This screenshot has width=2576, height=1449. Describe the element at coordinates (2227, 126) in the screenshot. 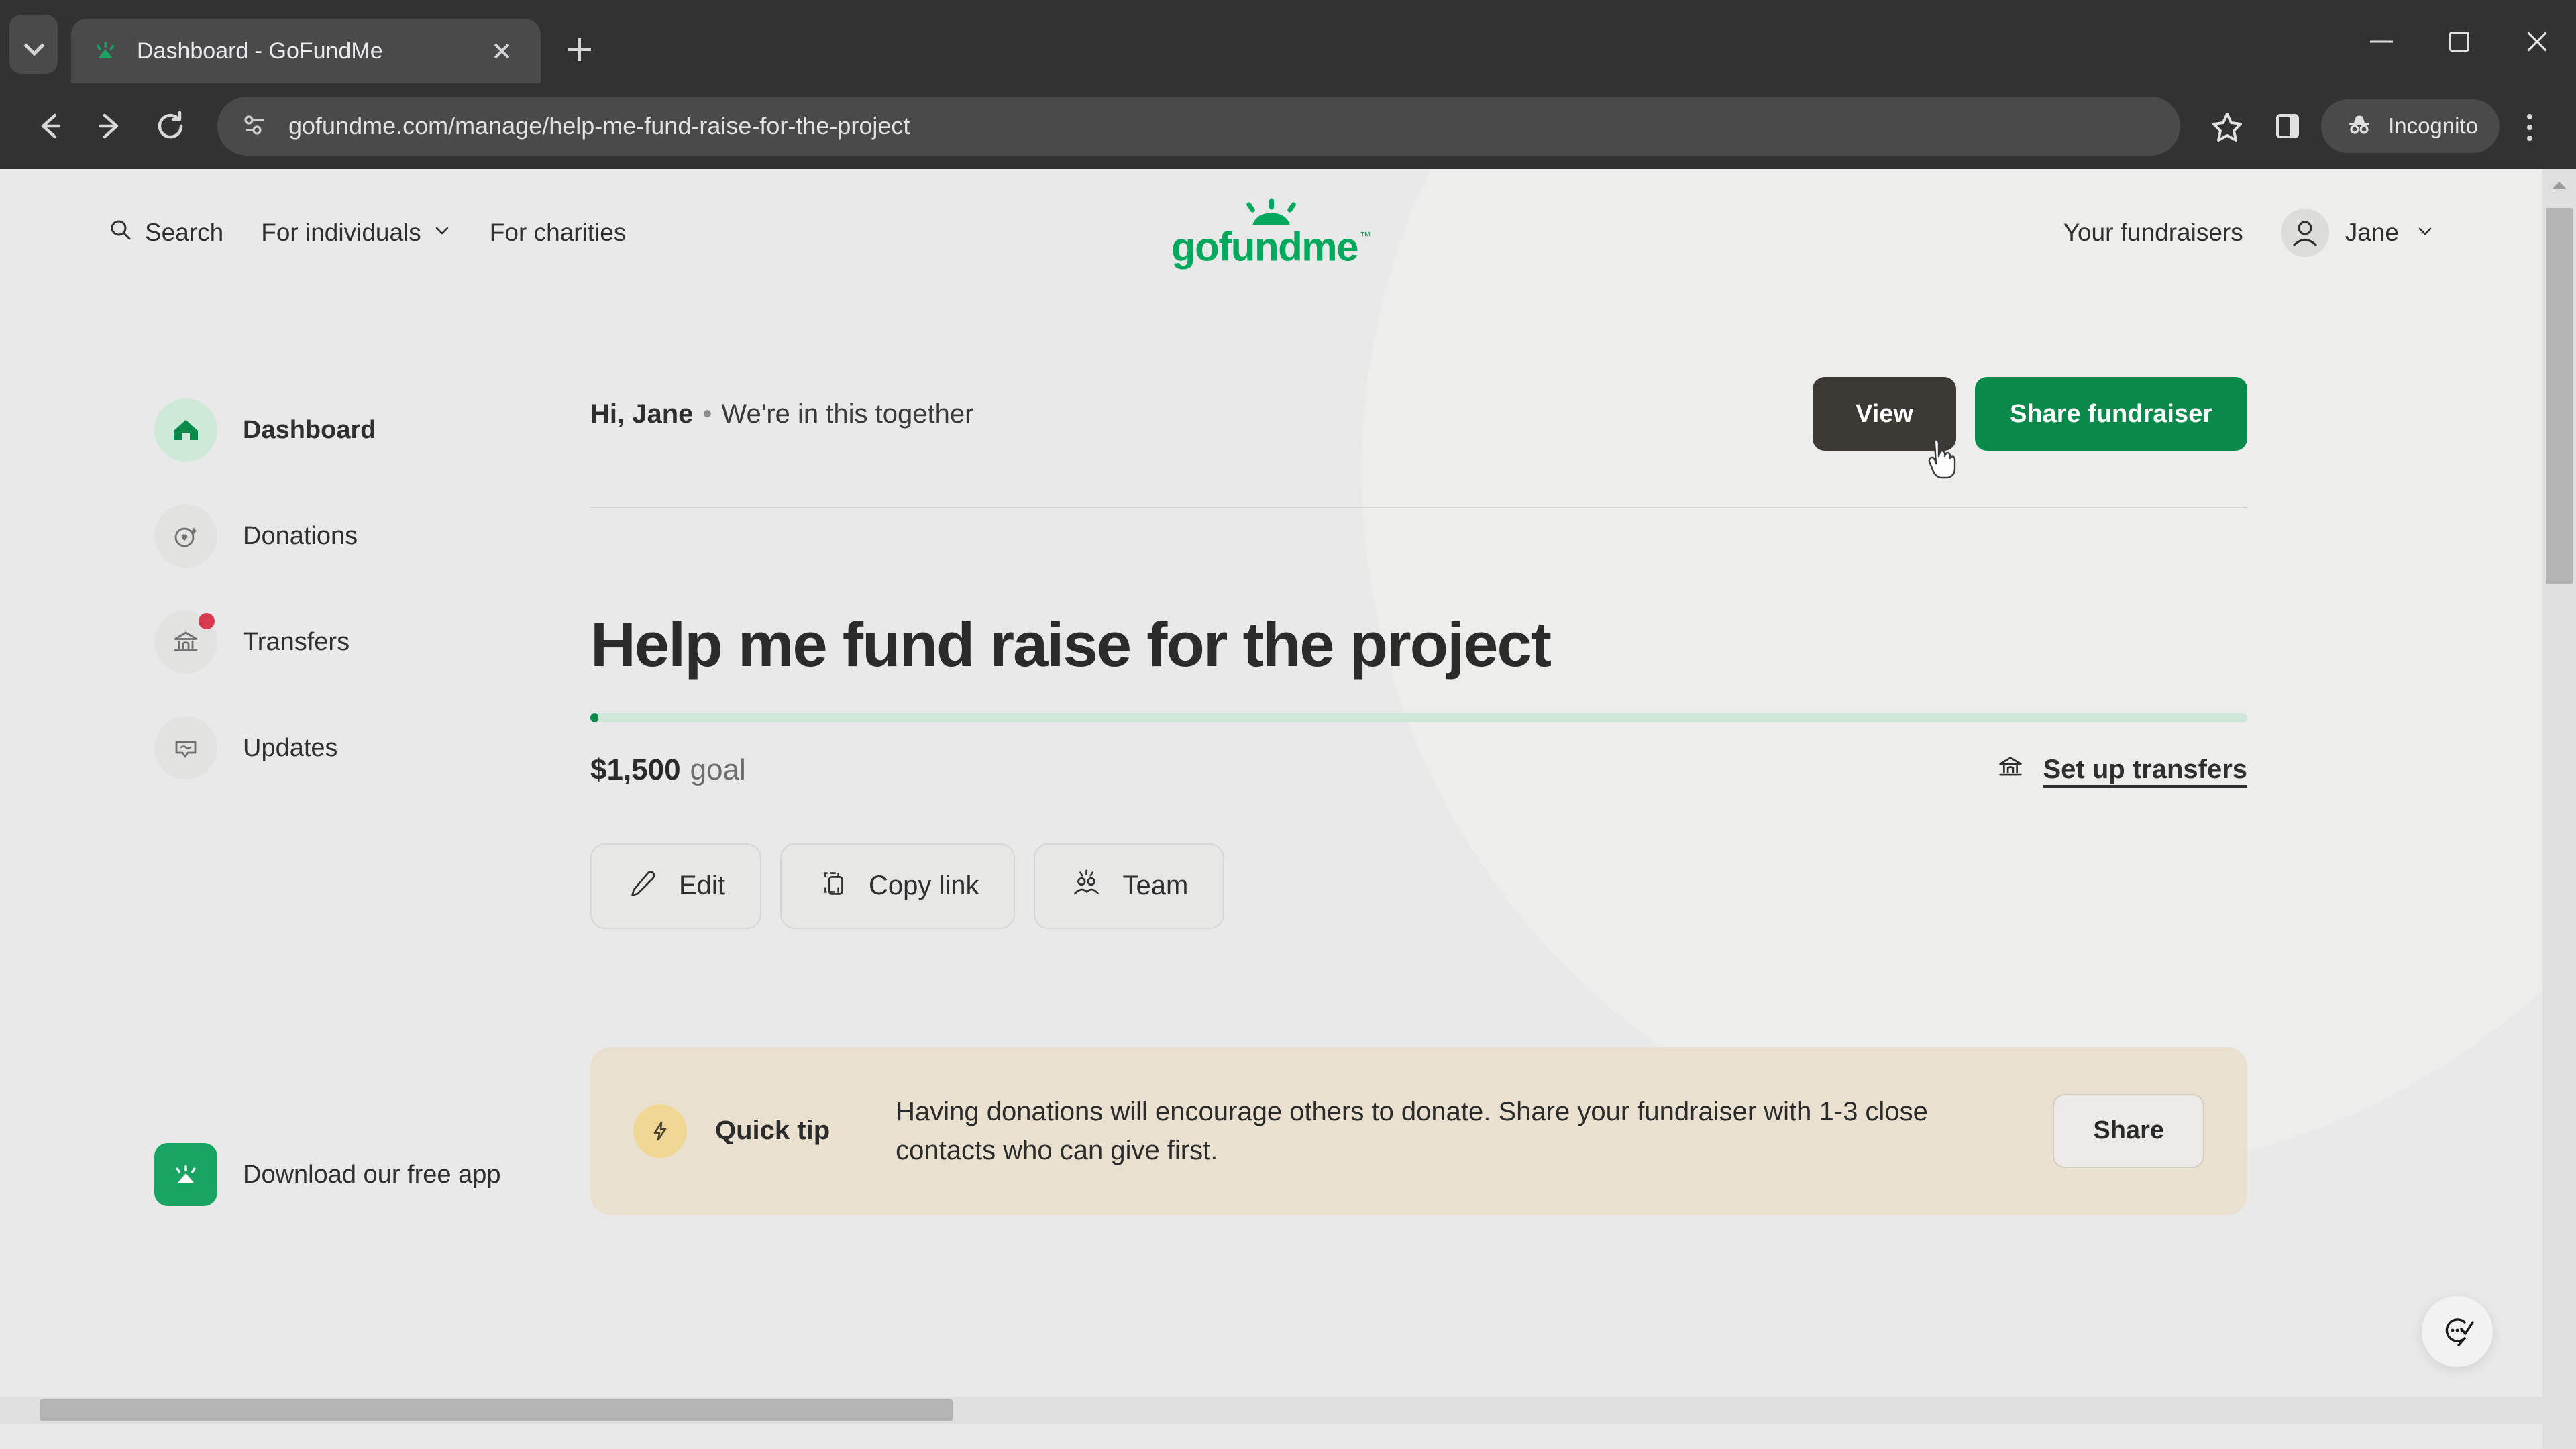

I see `star-icon` at that location.